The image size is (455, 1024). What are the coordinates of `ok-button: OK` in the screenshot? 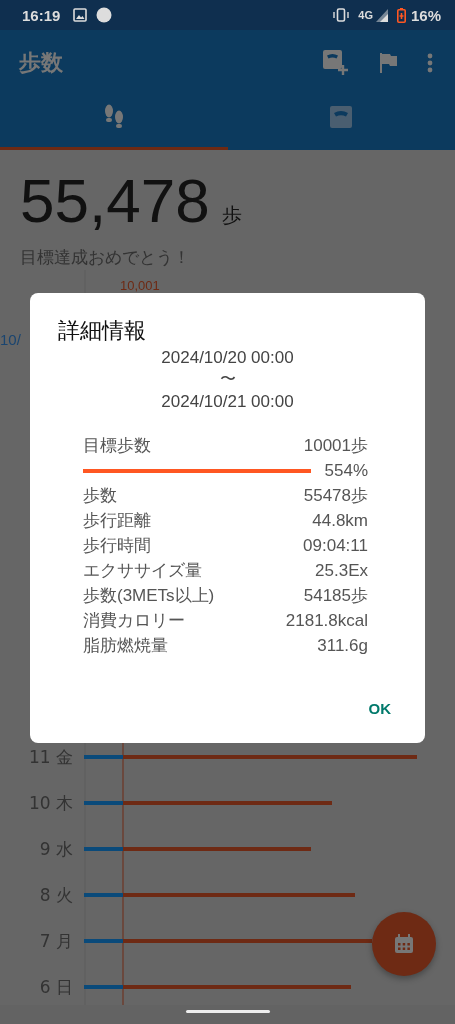 It's located at (379, 708).